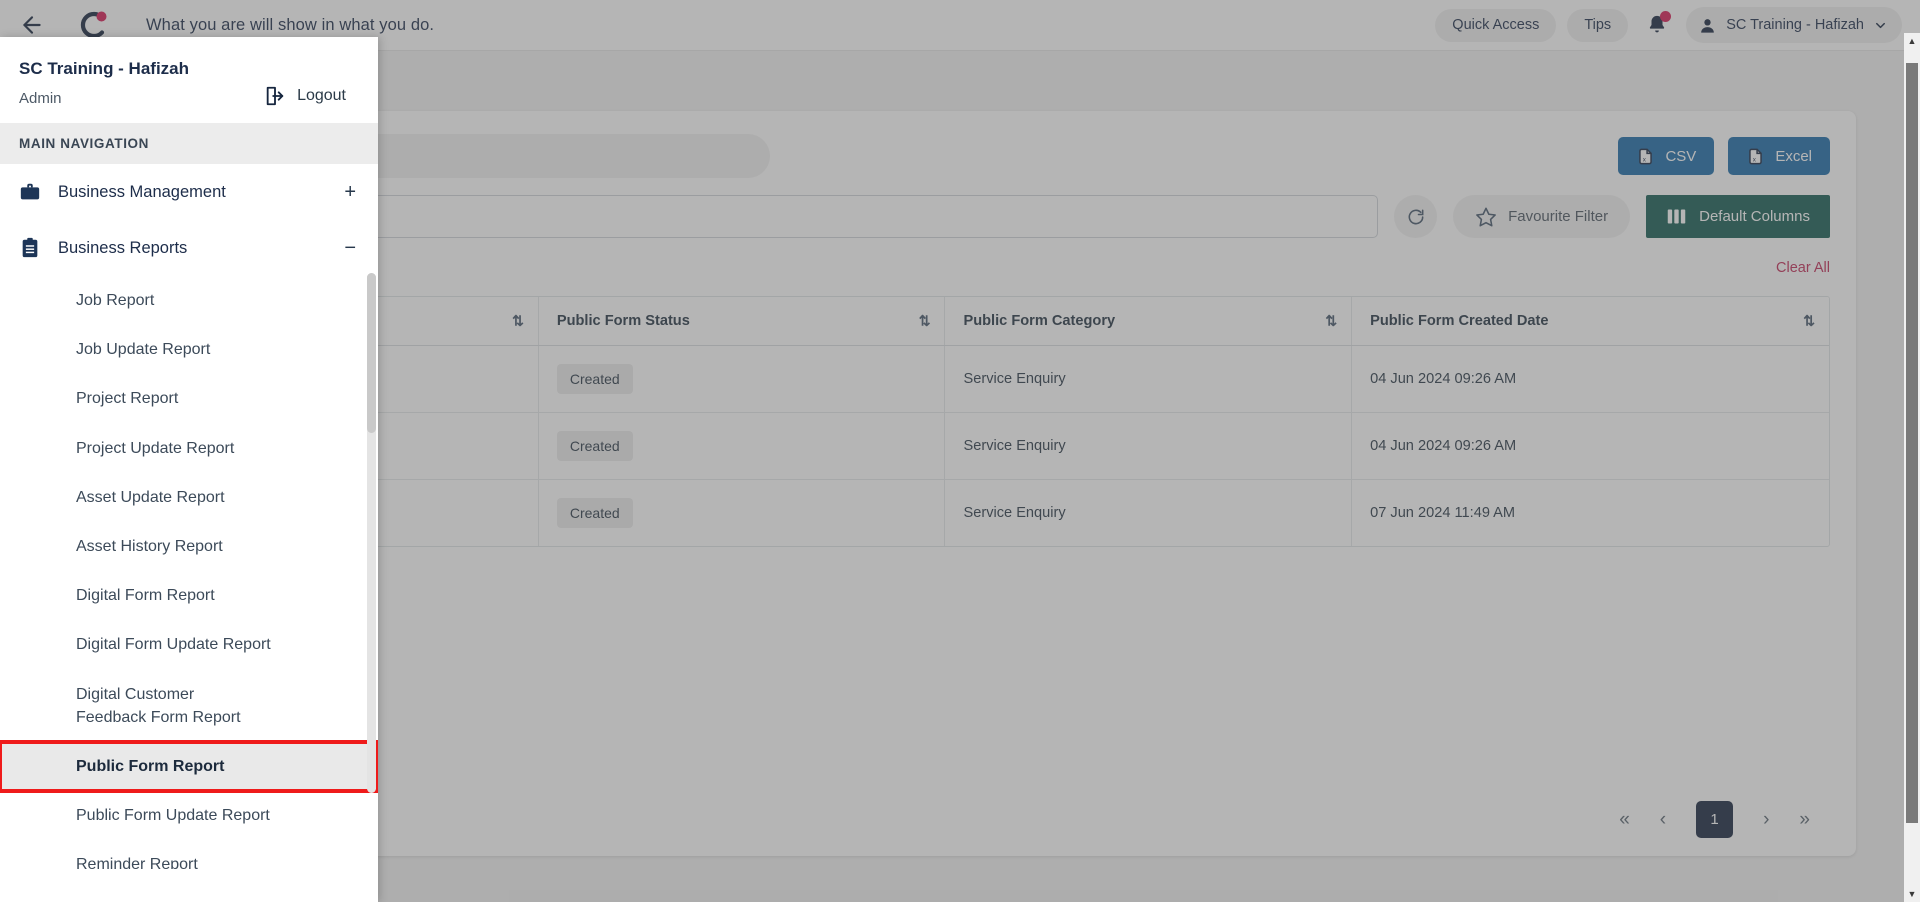 Image resolution: width=1920 pixels, height=902 pixels. I want to click on sidebar-item-asset-update-report: Asset Update Report, so click(189, 497).